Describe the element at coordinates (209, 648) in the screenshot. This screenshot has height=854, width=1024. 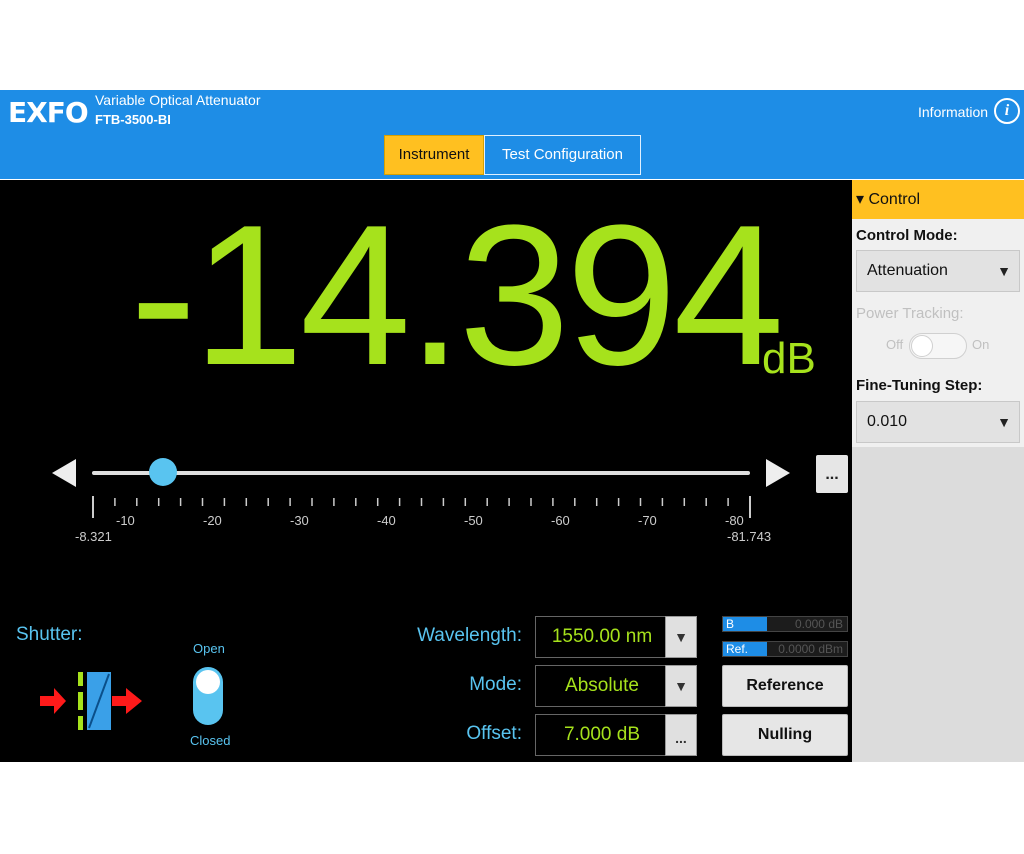
I see `shutter-open-label: Open` at that location.